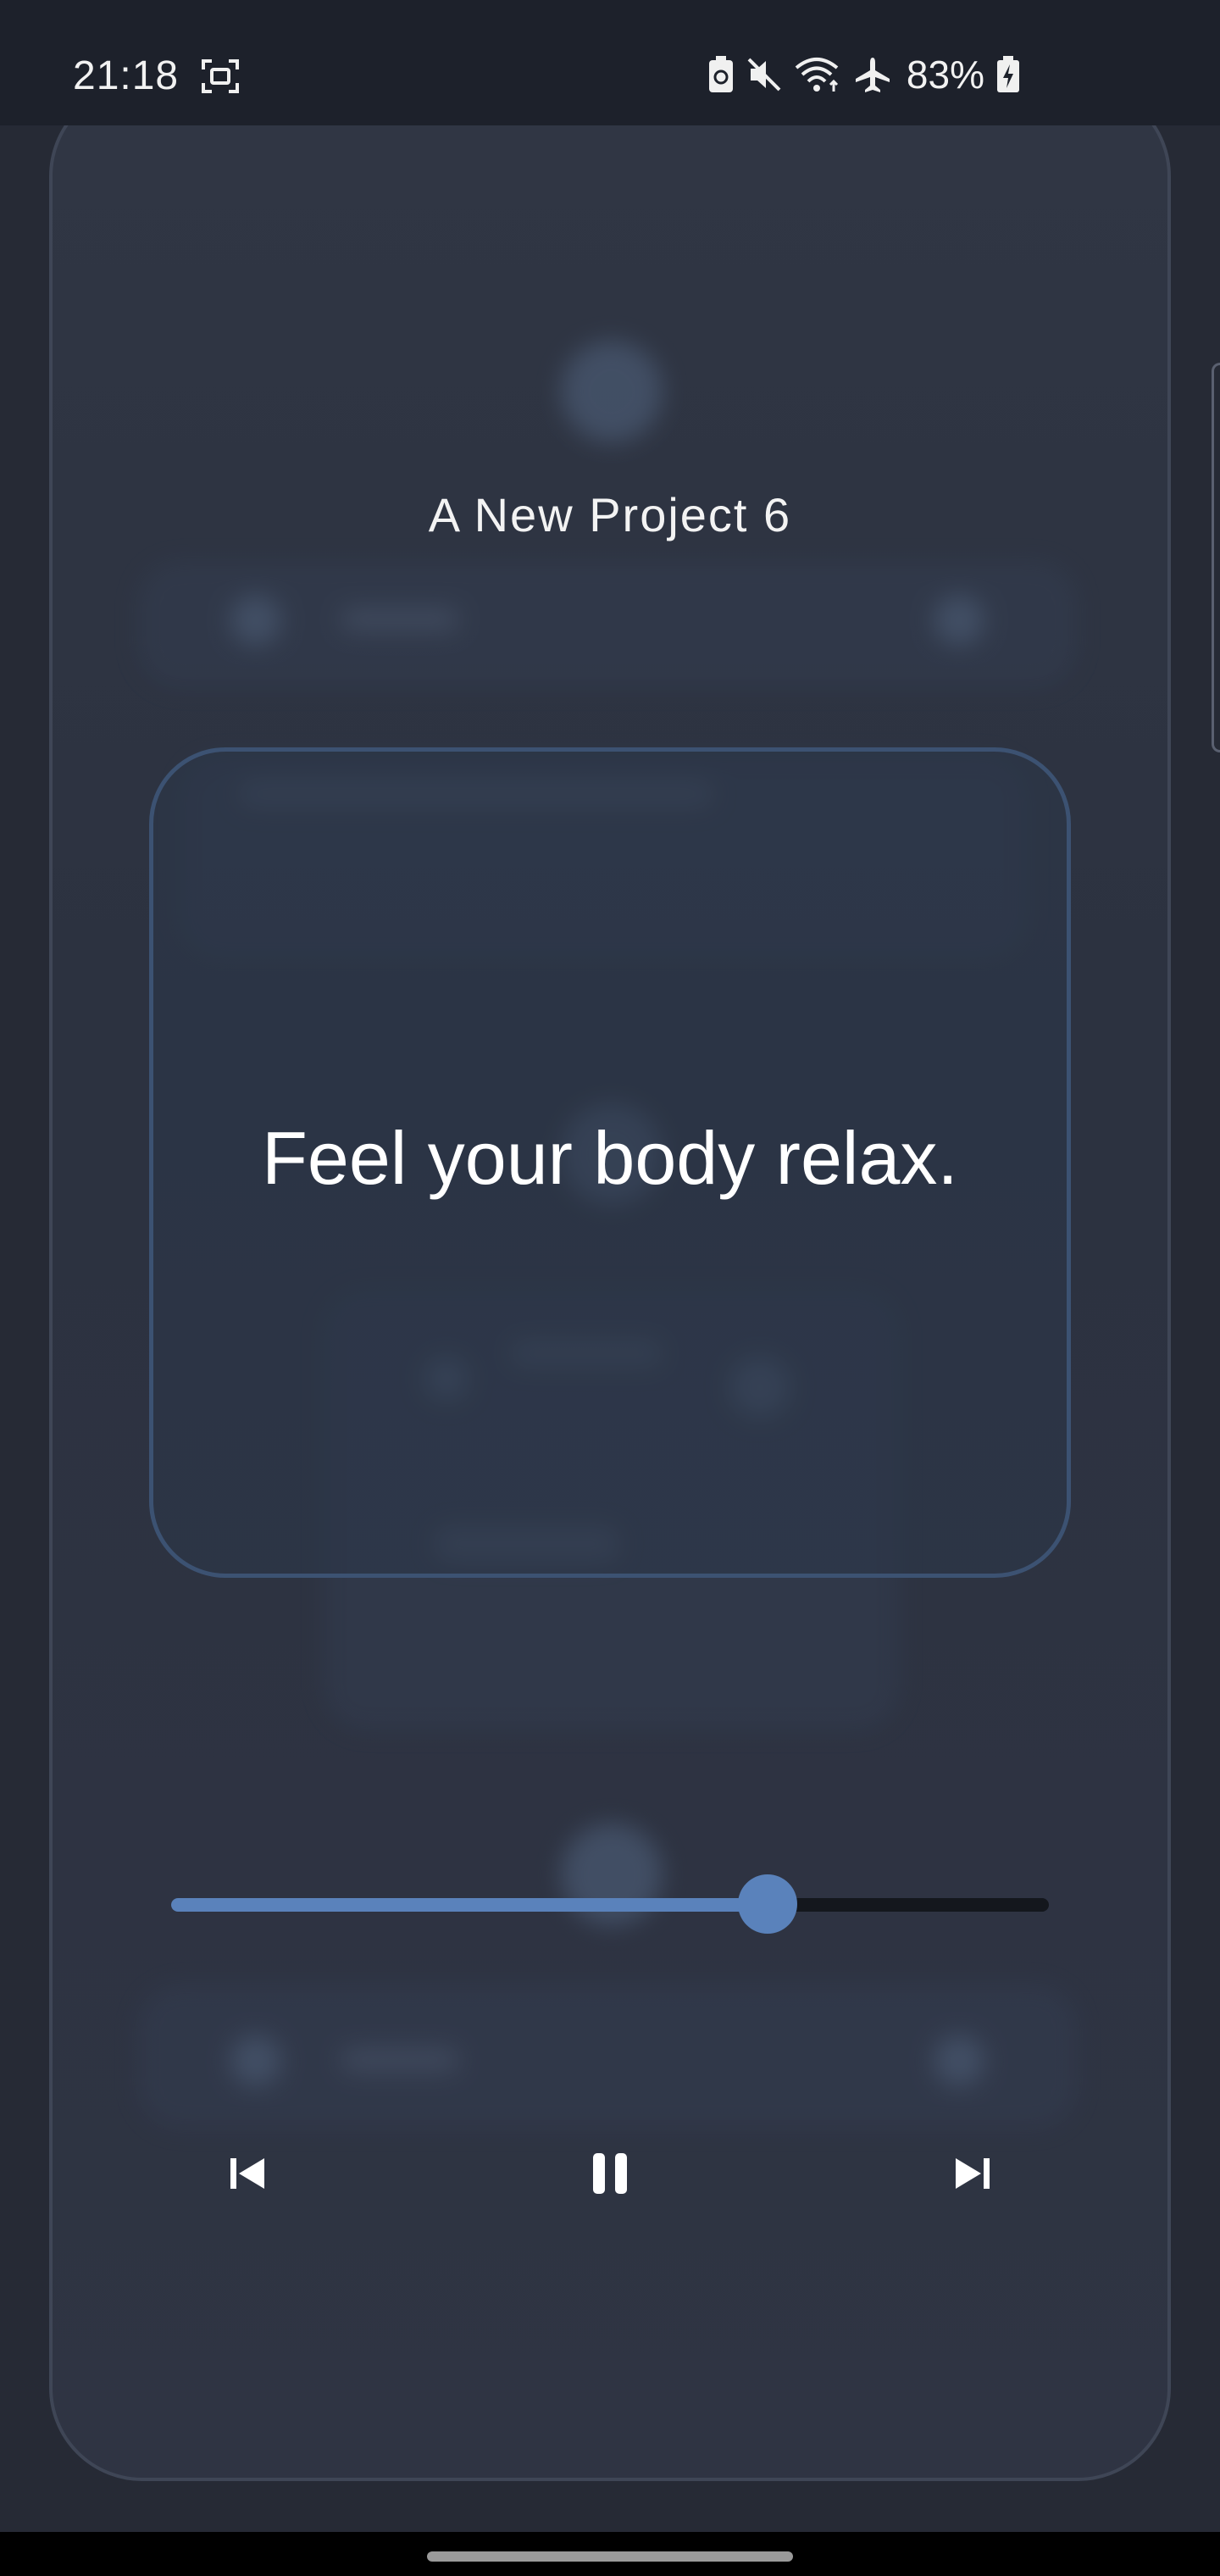  What do you see at coordinates (126, 75) in the screenshot?
I see `status-time: 21:18` at bounding box center [126, 75].